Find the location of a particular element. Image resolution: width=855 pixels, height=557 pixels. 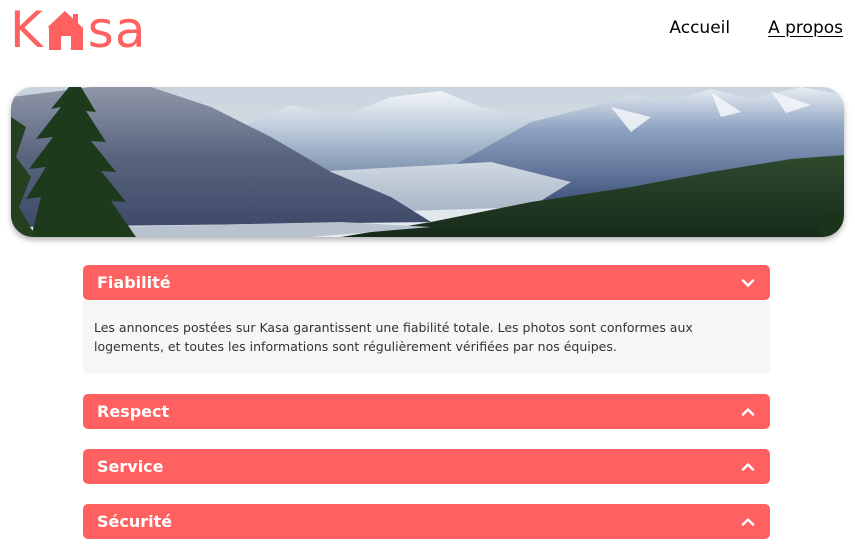

logo-letters-sa: sa is located at coordinates (117, 30).